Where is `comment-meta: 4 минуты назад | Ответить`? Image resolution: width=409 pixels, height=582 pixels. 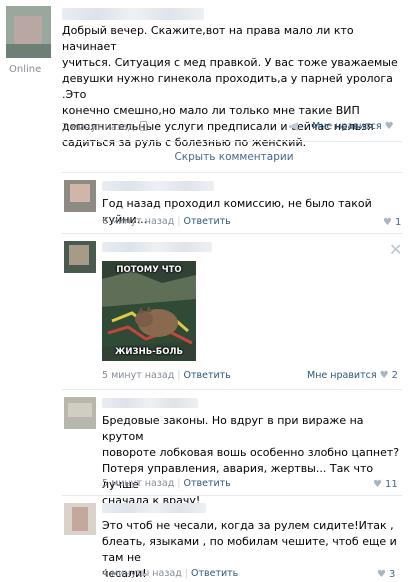 comment-meta: 4 минуты назад | Ответить is located at coordinates (170, 573).